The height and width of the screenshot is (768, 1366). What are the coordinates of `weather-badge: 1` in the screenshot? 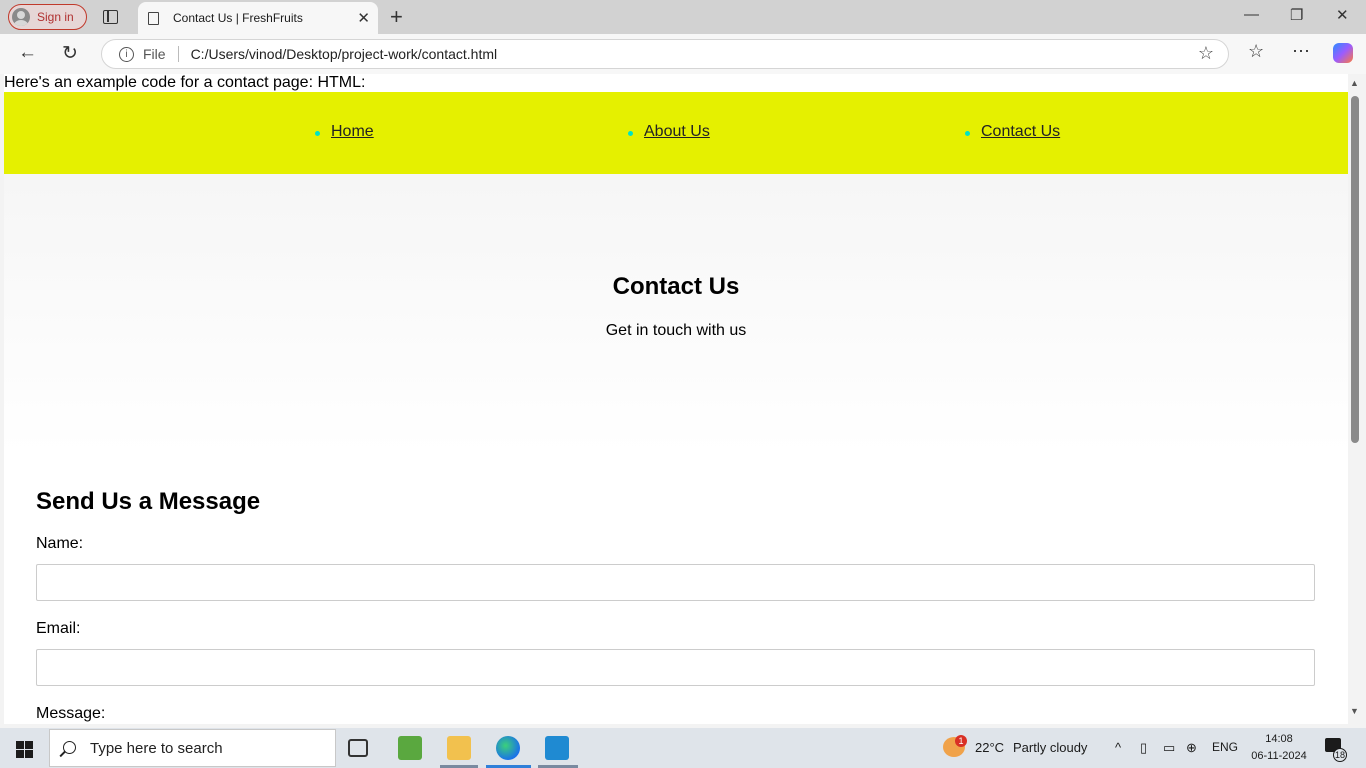 It's located at (961, 741).